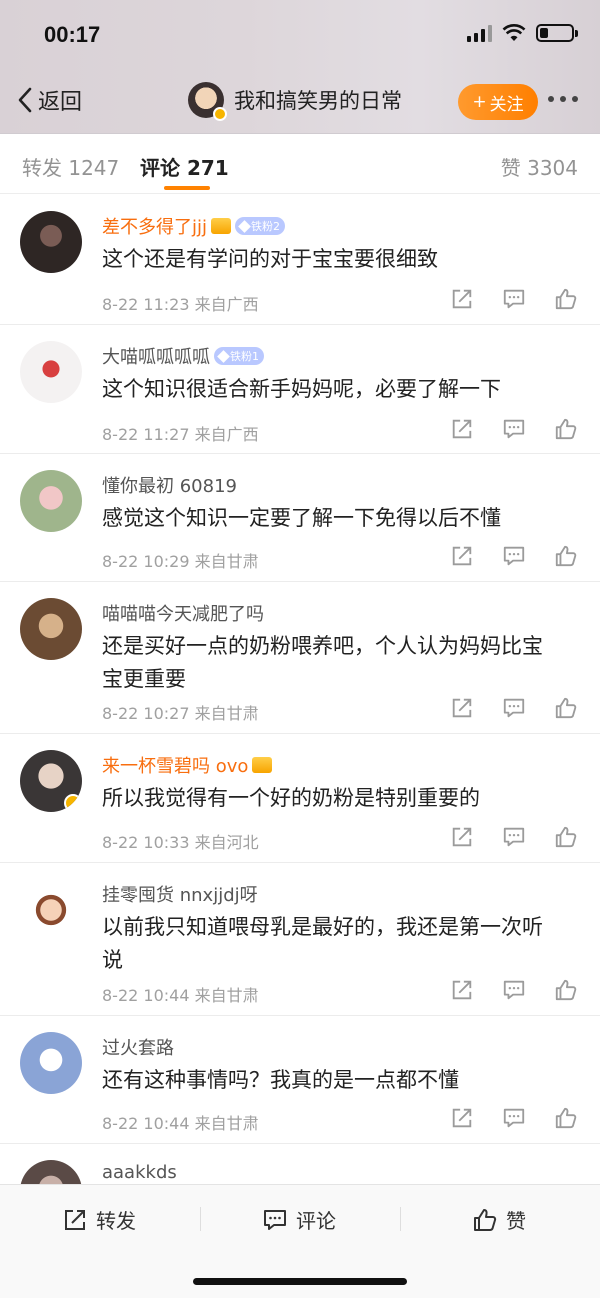 The width and height of the screenshot is (600, 1298). What do you see at coordinates (184, 166) in the screenshot?
I see `tab-comment: 评论 271` at bounding box center [184, 166].